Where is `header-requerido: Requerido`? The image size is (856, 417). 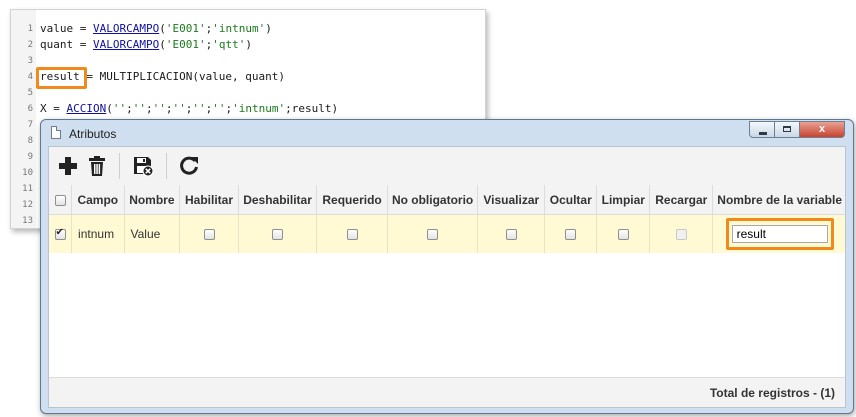 header-requerido: Requerido is located at coordinates (352, 200).